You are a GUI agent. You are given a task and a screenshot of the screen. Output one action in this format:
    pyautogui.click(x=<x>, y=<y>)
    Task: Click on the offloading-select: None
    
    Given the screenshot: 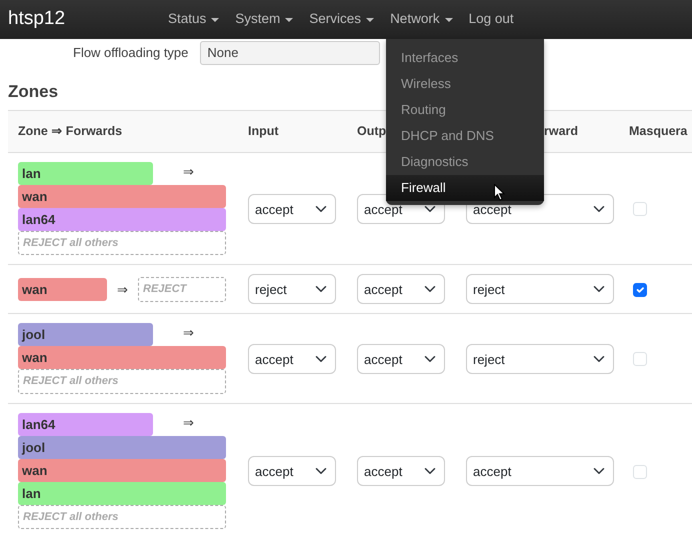 What is the action you would take?
    pyautogui.click(x=290, y=52)
    